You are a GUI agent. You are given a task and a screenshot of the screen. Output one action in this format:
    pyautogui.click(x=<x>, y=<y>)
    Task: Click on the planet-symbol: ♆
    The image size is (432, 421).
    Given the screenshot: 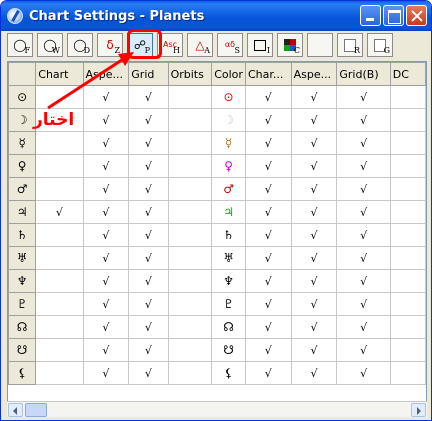 What is the action you would take?
    pyautogui.click(x=22, y=281)
    